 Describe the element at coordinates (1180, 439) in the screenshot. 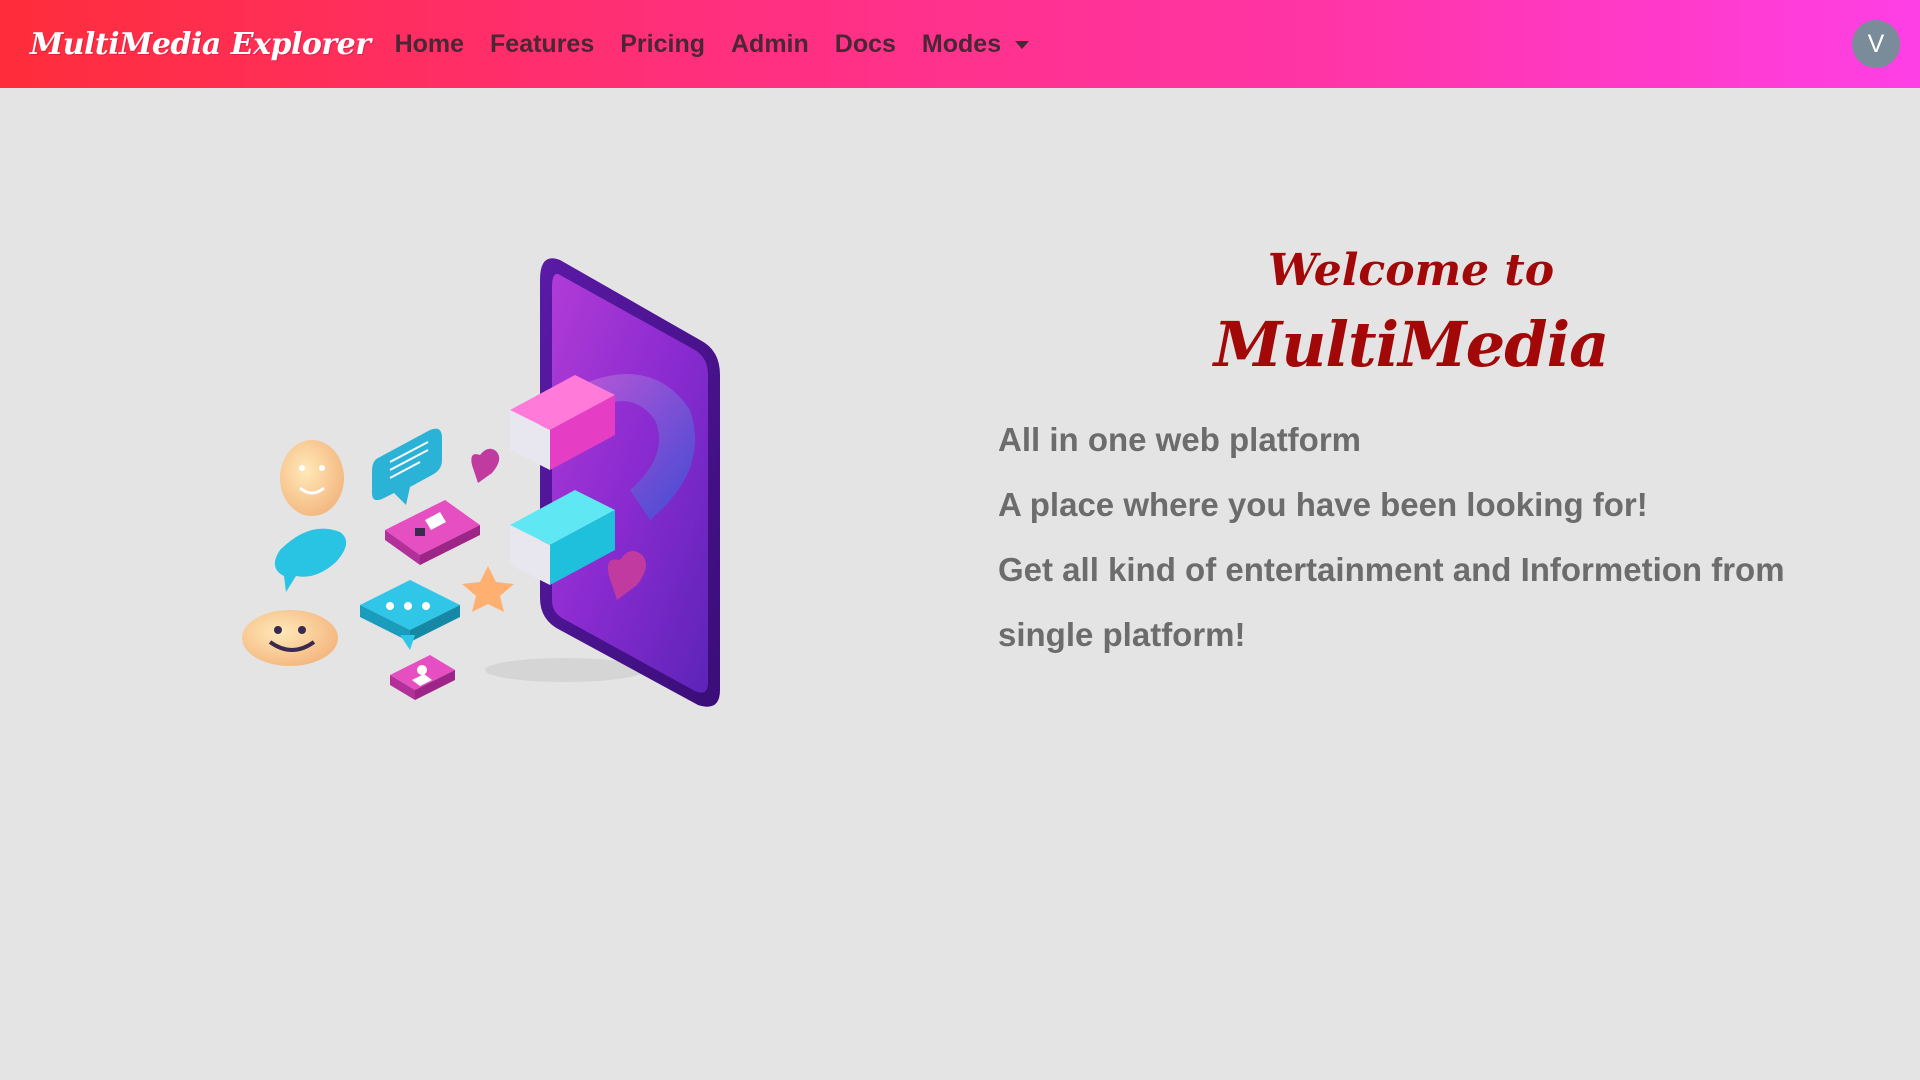

I see `hero-line-1: All in one web platform` at that location.